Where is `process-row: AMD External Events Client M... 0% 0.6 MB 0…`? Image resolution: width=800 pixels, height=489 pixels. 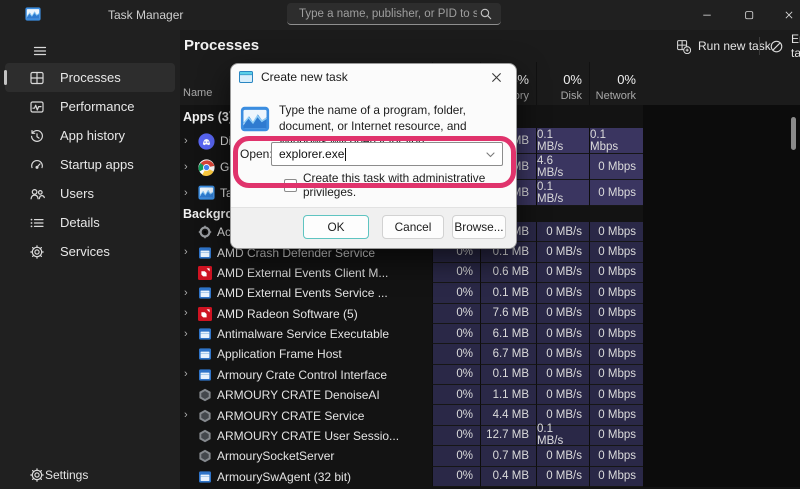
process-row: AMD External Events Client M... 0% 0.6 MB 0… is located at coordinates (490, 273).